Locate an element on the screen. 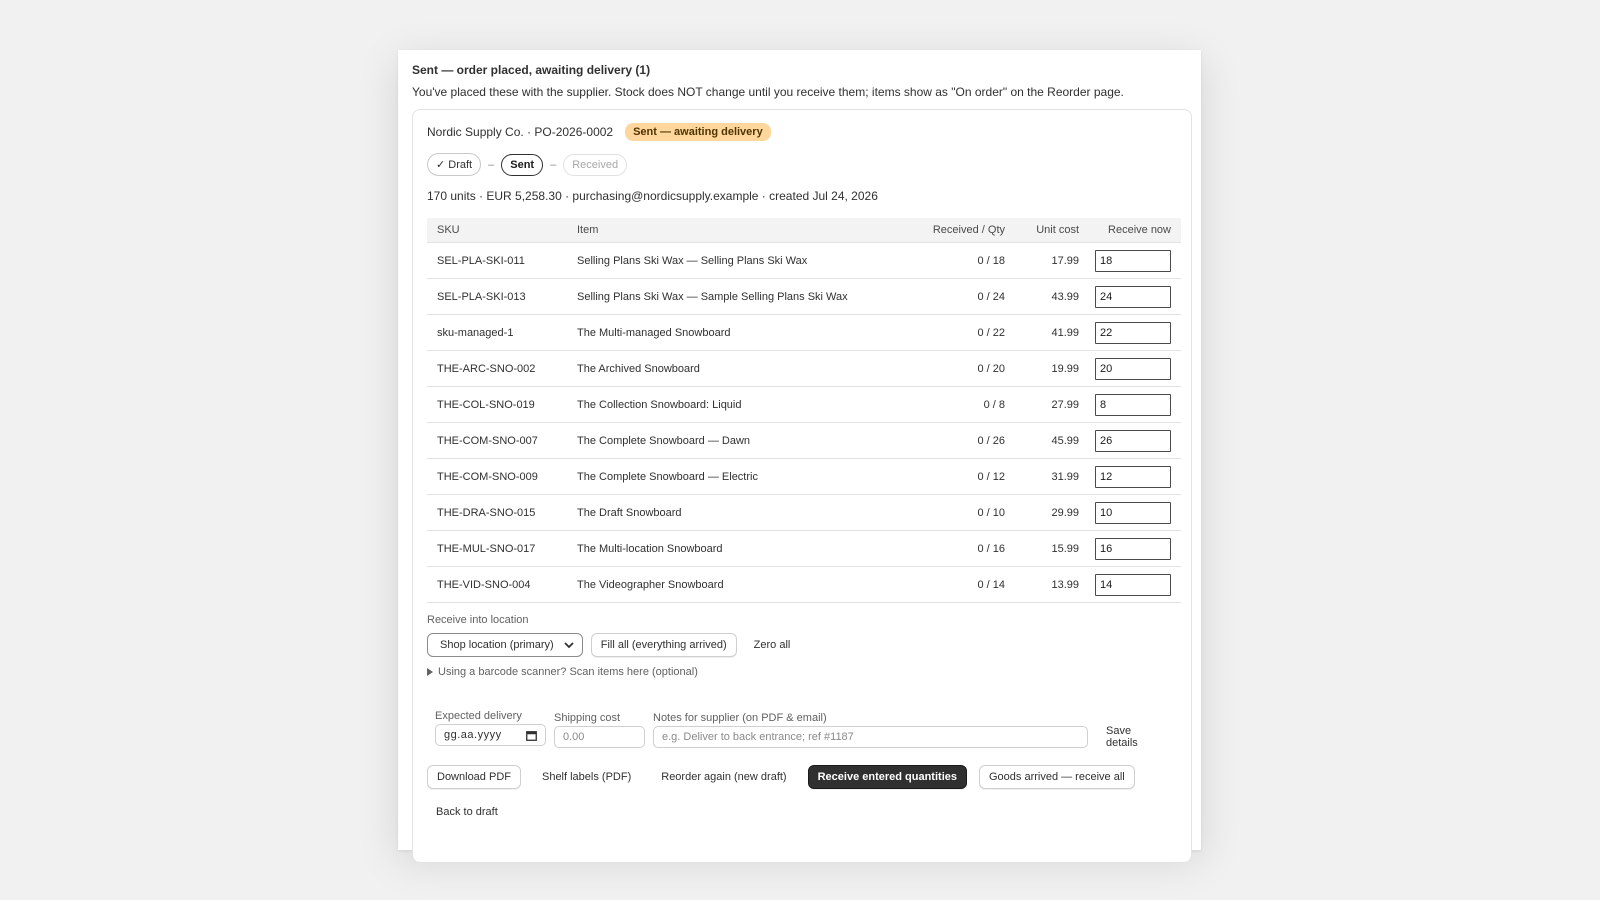  cost-cell: 31.99 is located at coordinates (1052, 476).